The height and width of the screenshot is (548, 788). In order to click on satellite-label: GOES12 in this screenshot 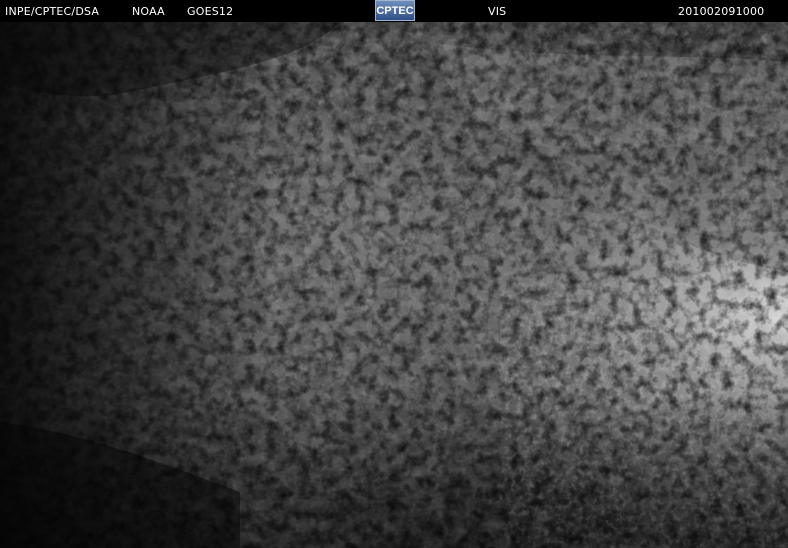, I will do `click(210, 11)`.